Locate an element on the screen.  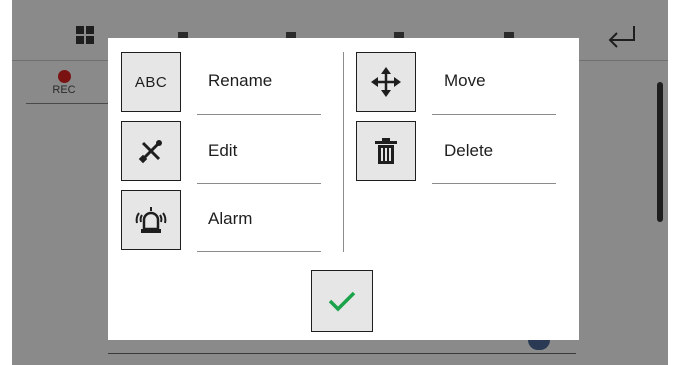
alarm-siren-icon is located at coordinates (151, 220).